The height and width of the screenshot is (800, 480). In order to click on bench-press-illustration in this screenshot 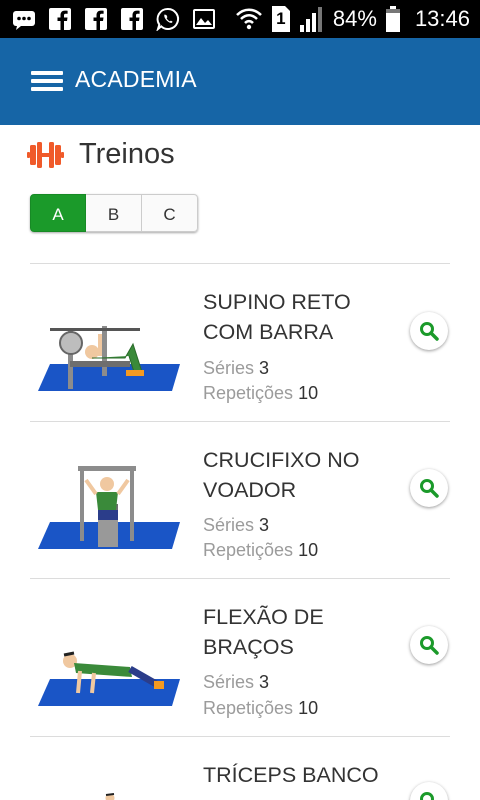, I will do `click(109, 358)`.